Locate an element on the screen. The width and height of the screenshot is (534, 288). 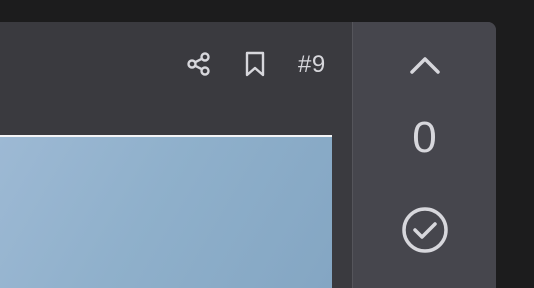
upvote-button is located at coordinates (425, 65).